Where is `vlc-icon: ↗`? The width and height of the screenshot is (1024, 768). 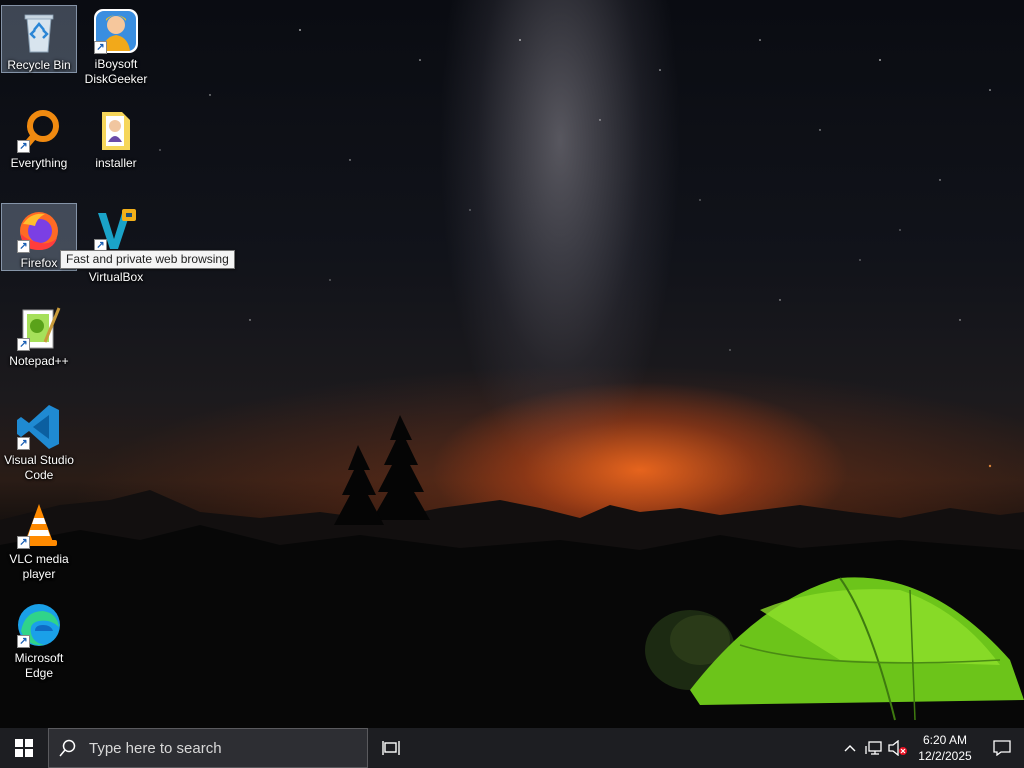 vlc-icon: ↗ is located at coordinates (39, 526).